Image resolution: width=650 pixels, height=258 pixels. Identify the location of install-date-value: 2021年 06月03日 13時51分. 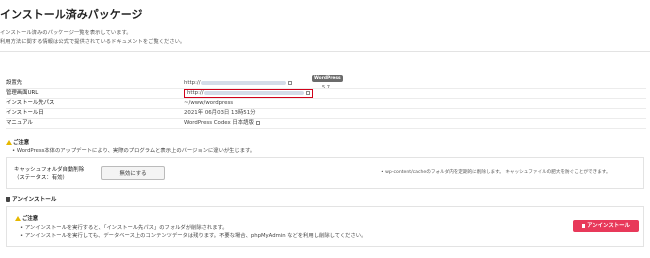
(220, 113).